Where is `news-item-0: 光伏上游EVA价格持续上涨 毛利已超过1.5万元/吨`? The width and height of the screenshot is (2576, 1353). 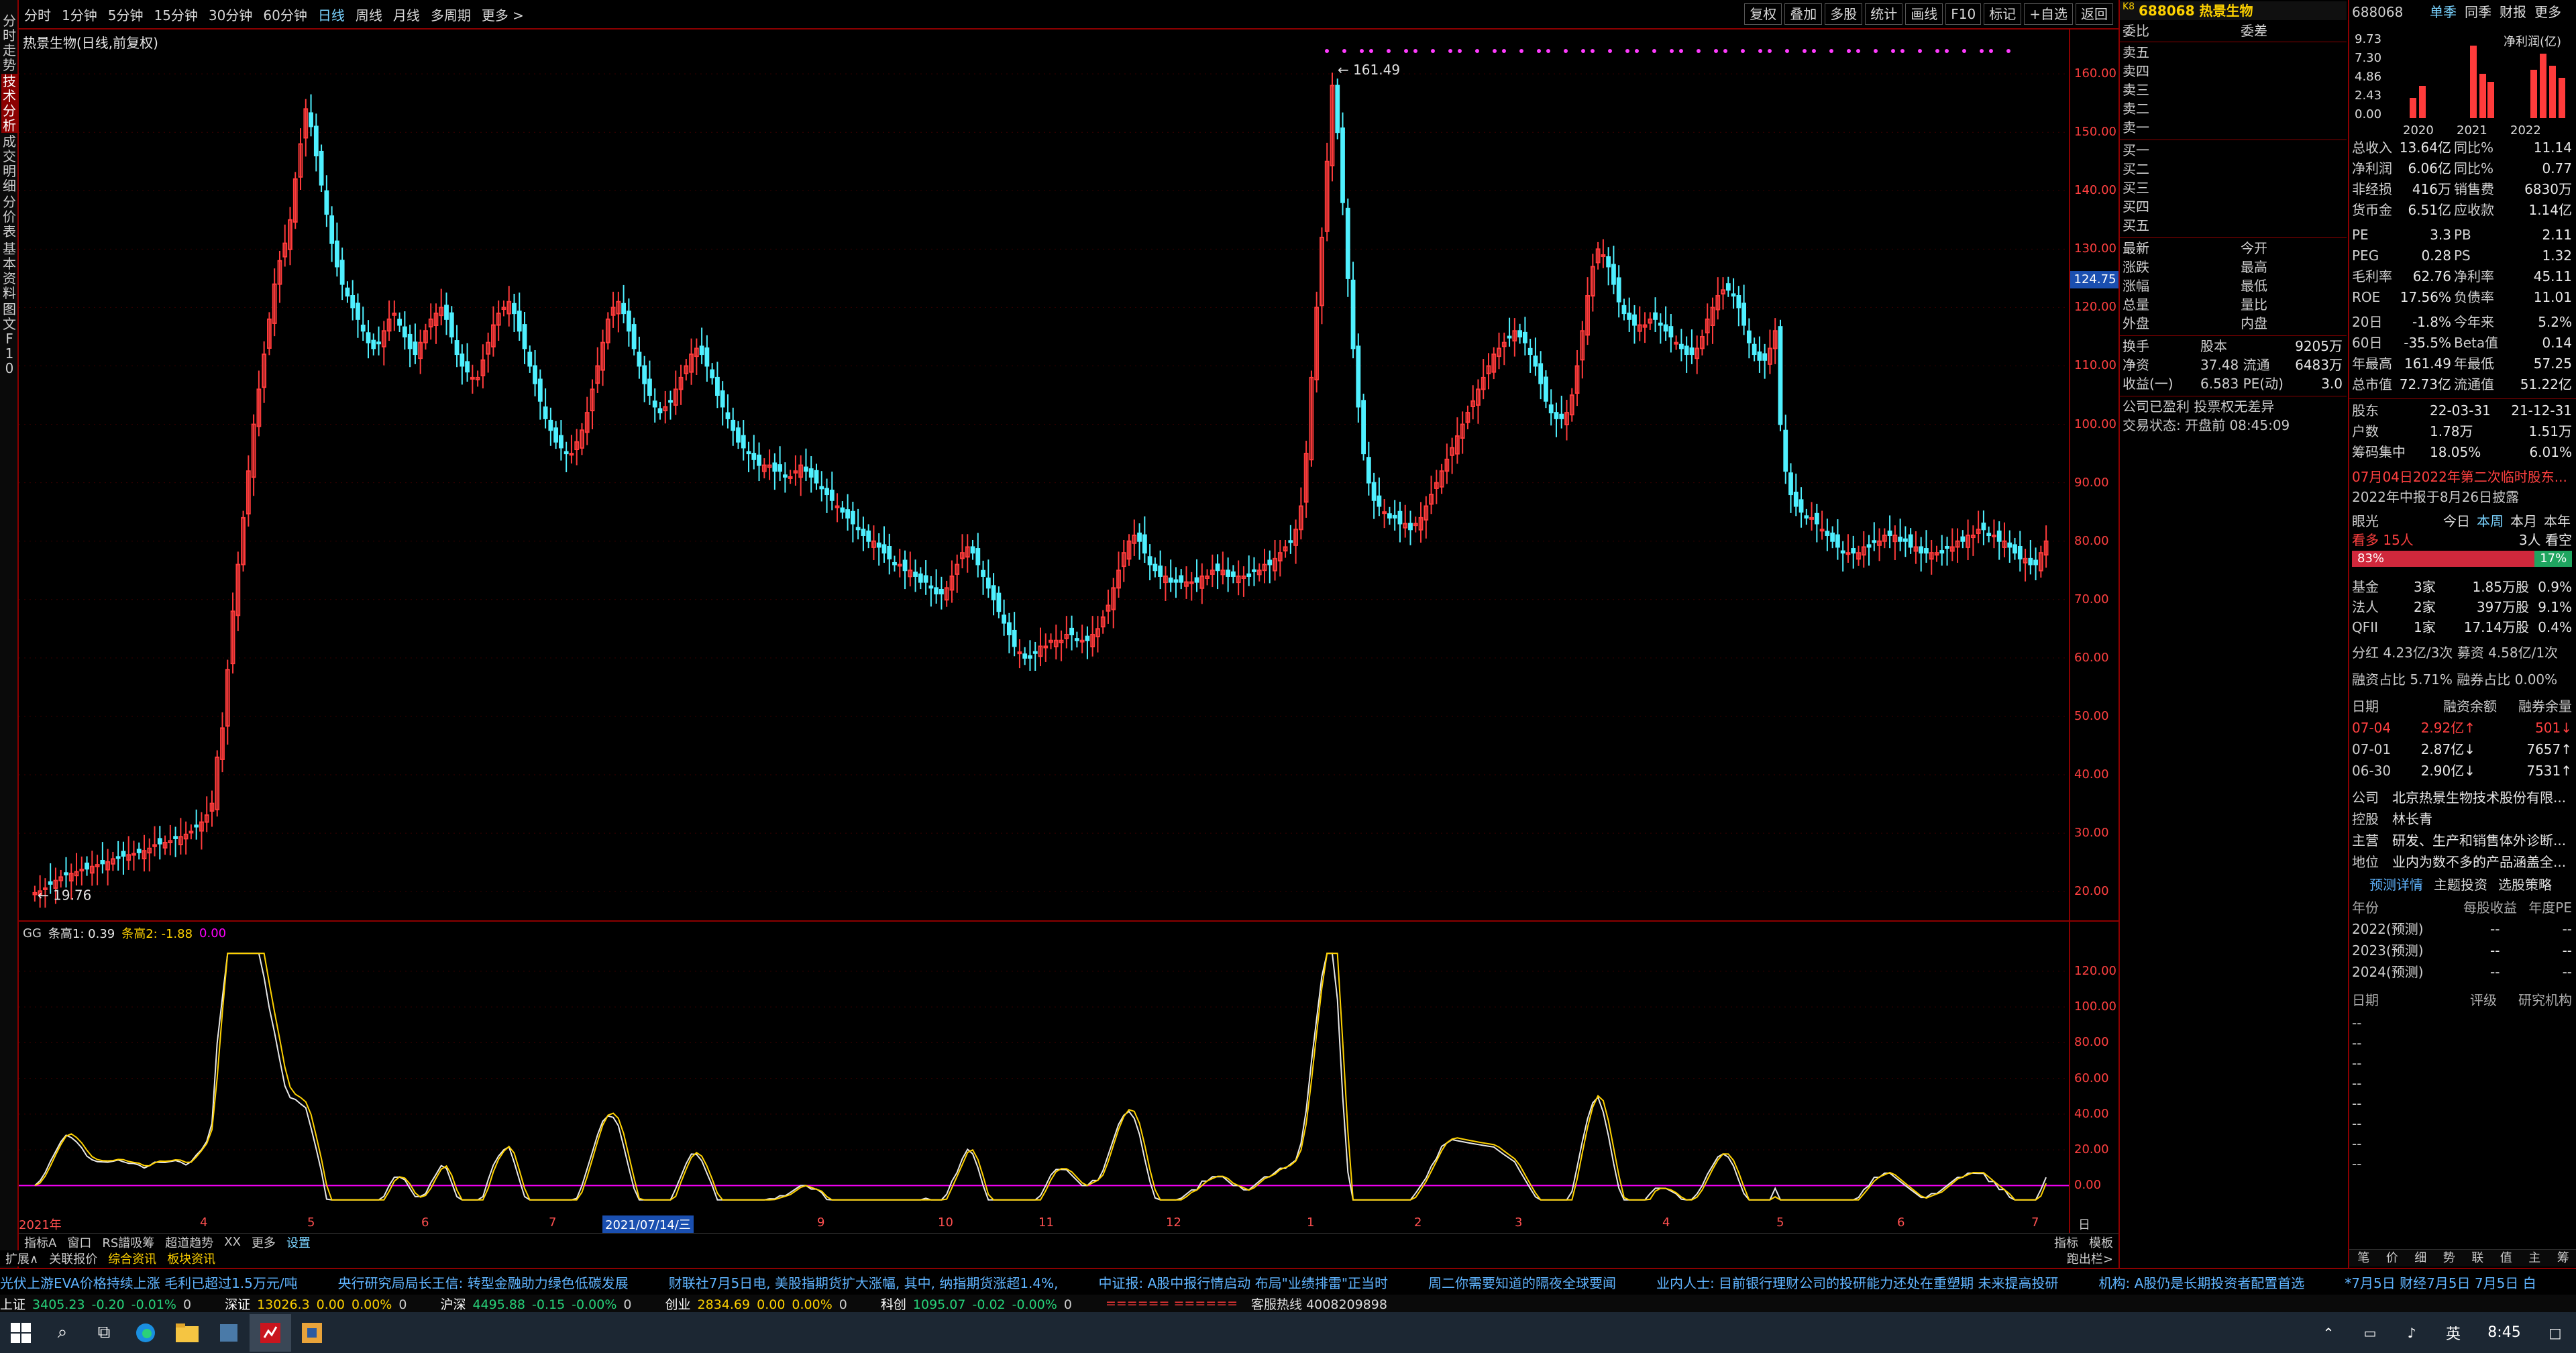
news-item-0: 光伏上游EVA价格持续上涨 毛利已超过1.5万元/吨 is located at coordinates (149, 1282).